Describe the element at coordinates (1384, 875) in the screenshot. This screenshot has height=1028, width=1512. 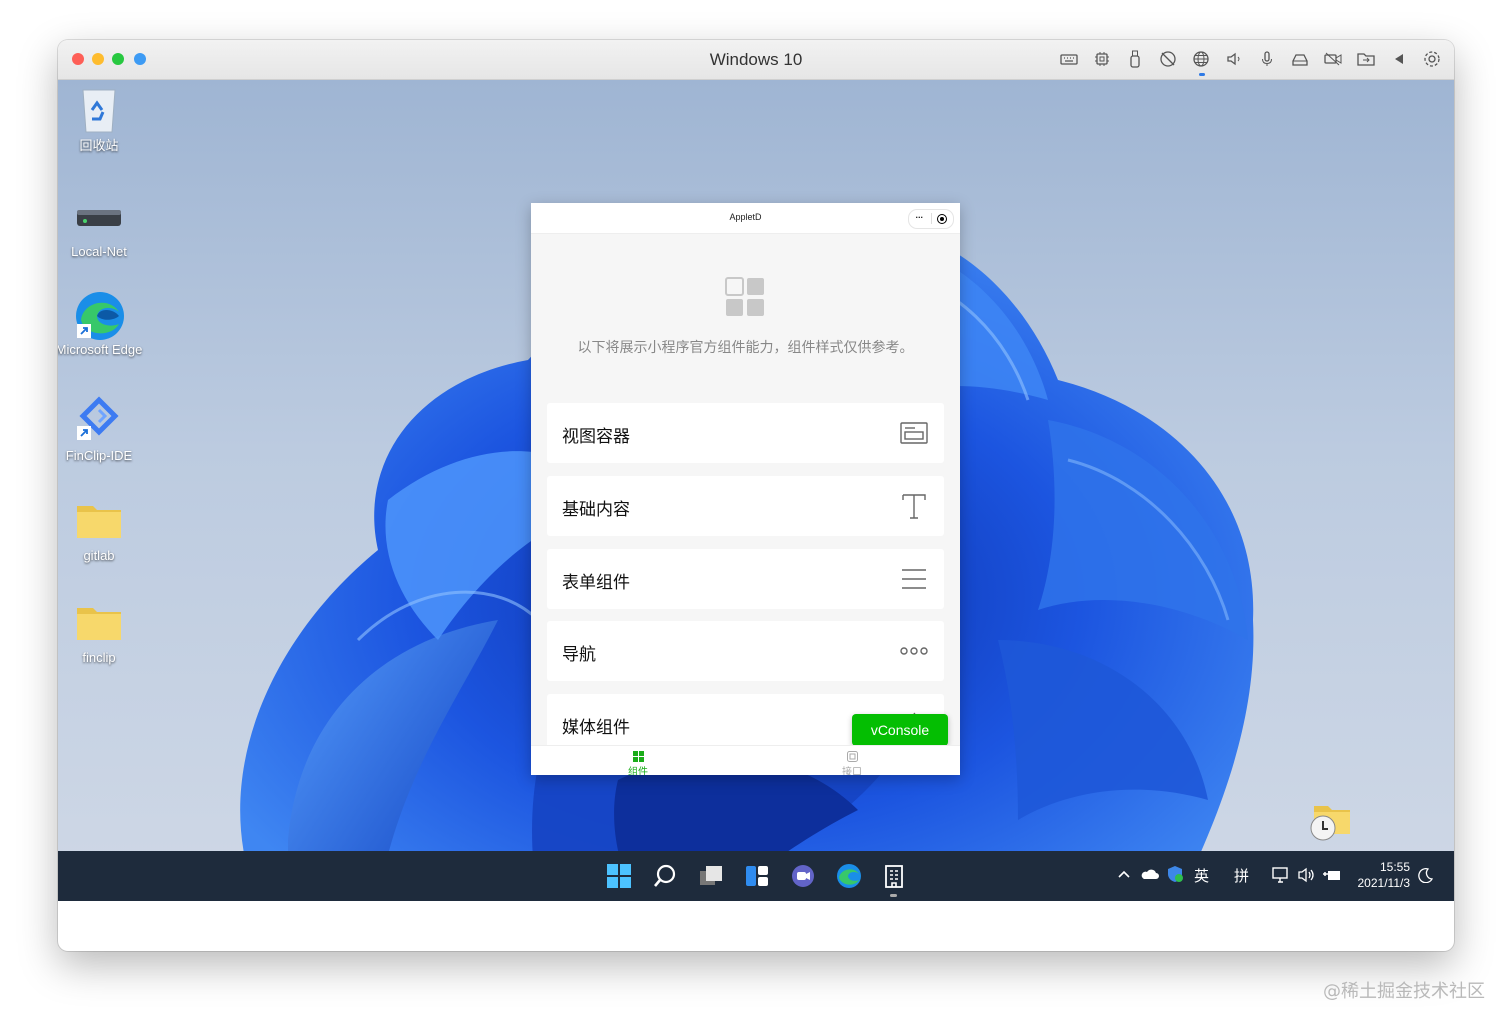
I see `system-clock: 15:55 2021/11/3` at that location.